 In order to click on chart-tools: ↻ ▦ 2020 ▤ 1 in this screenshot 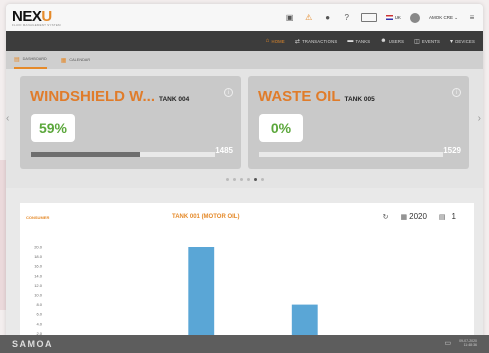, I will do `click(419, 216)`.